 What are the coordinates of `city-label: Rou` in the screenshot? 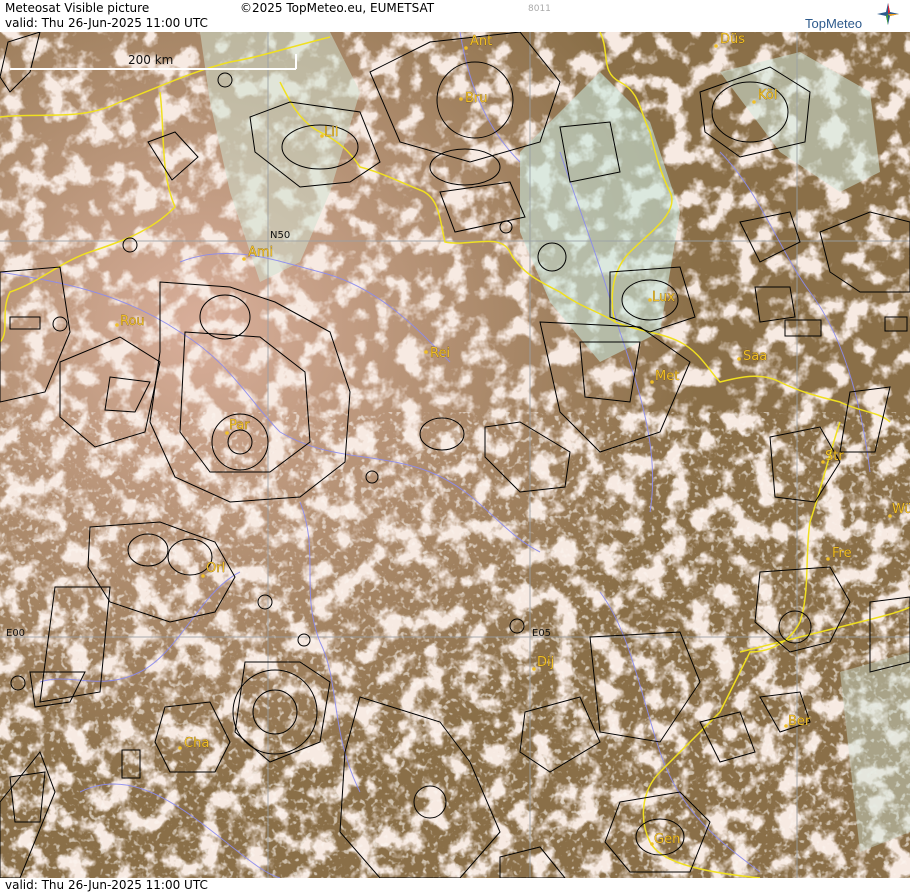 It's located at (132, 321).